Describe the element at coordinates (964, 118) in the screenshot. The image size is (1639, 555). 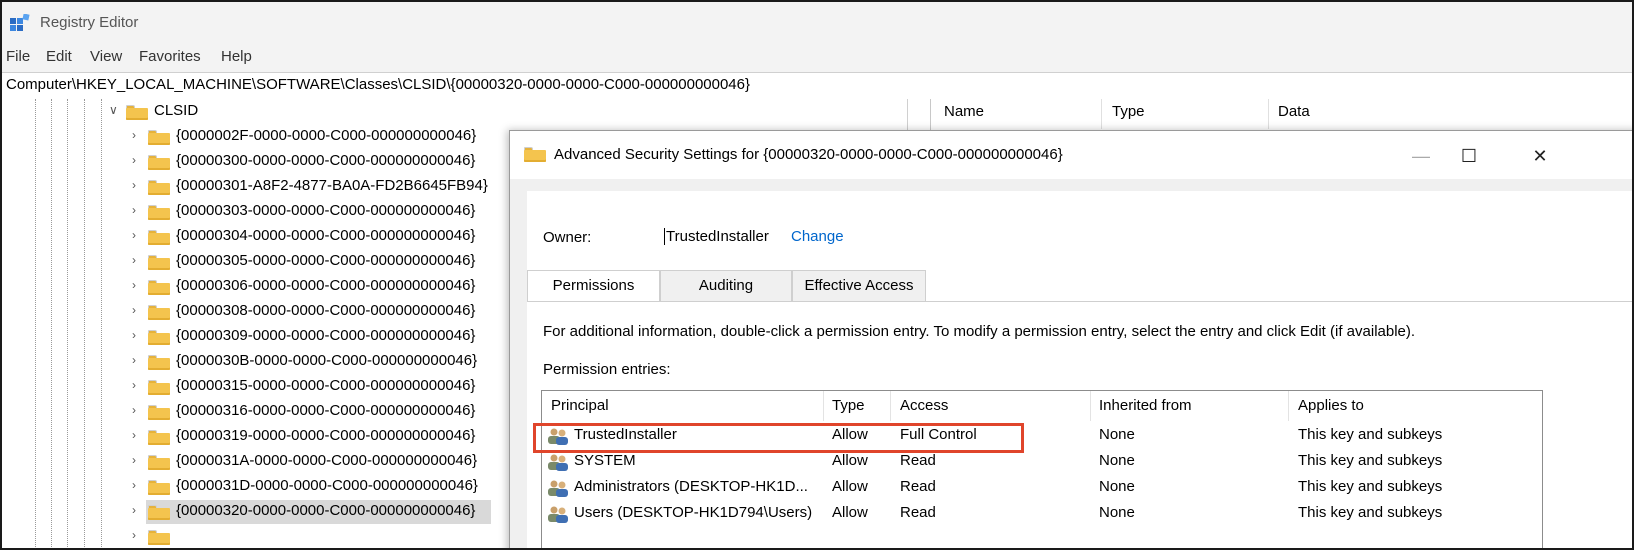
I see `column-header-name: Name` at that location.